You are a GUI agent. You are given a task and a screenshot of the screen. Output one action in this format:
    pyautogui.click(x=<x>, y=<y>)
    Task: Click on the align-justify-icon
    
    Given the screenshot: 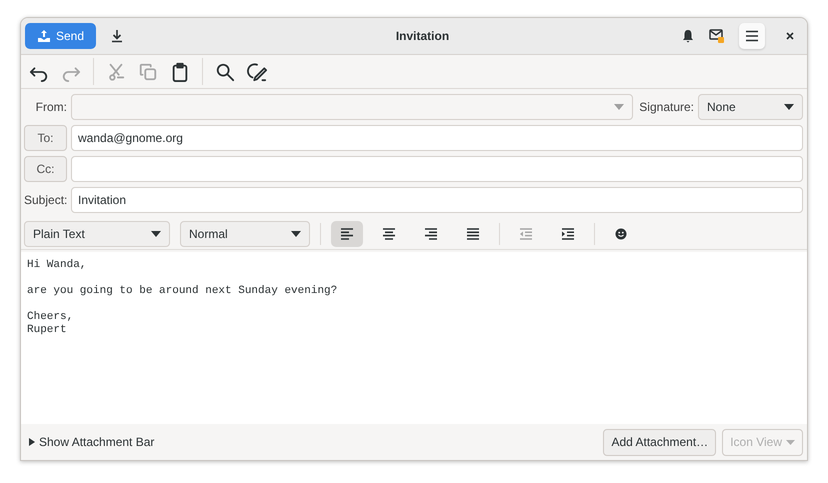 What is the action you would take?
    pyautogui.click(x=473, y=234)
    